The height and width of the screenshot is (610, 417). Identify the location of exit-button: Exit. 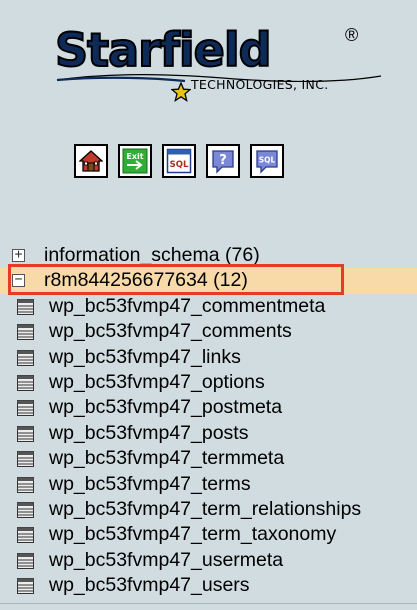
(135, 161).